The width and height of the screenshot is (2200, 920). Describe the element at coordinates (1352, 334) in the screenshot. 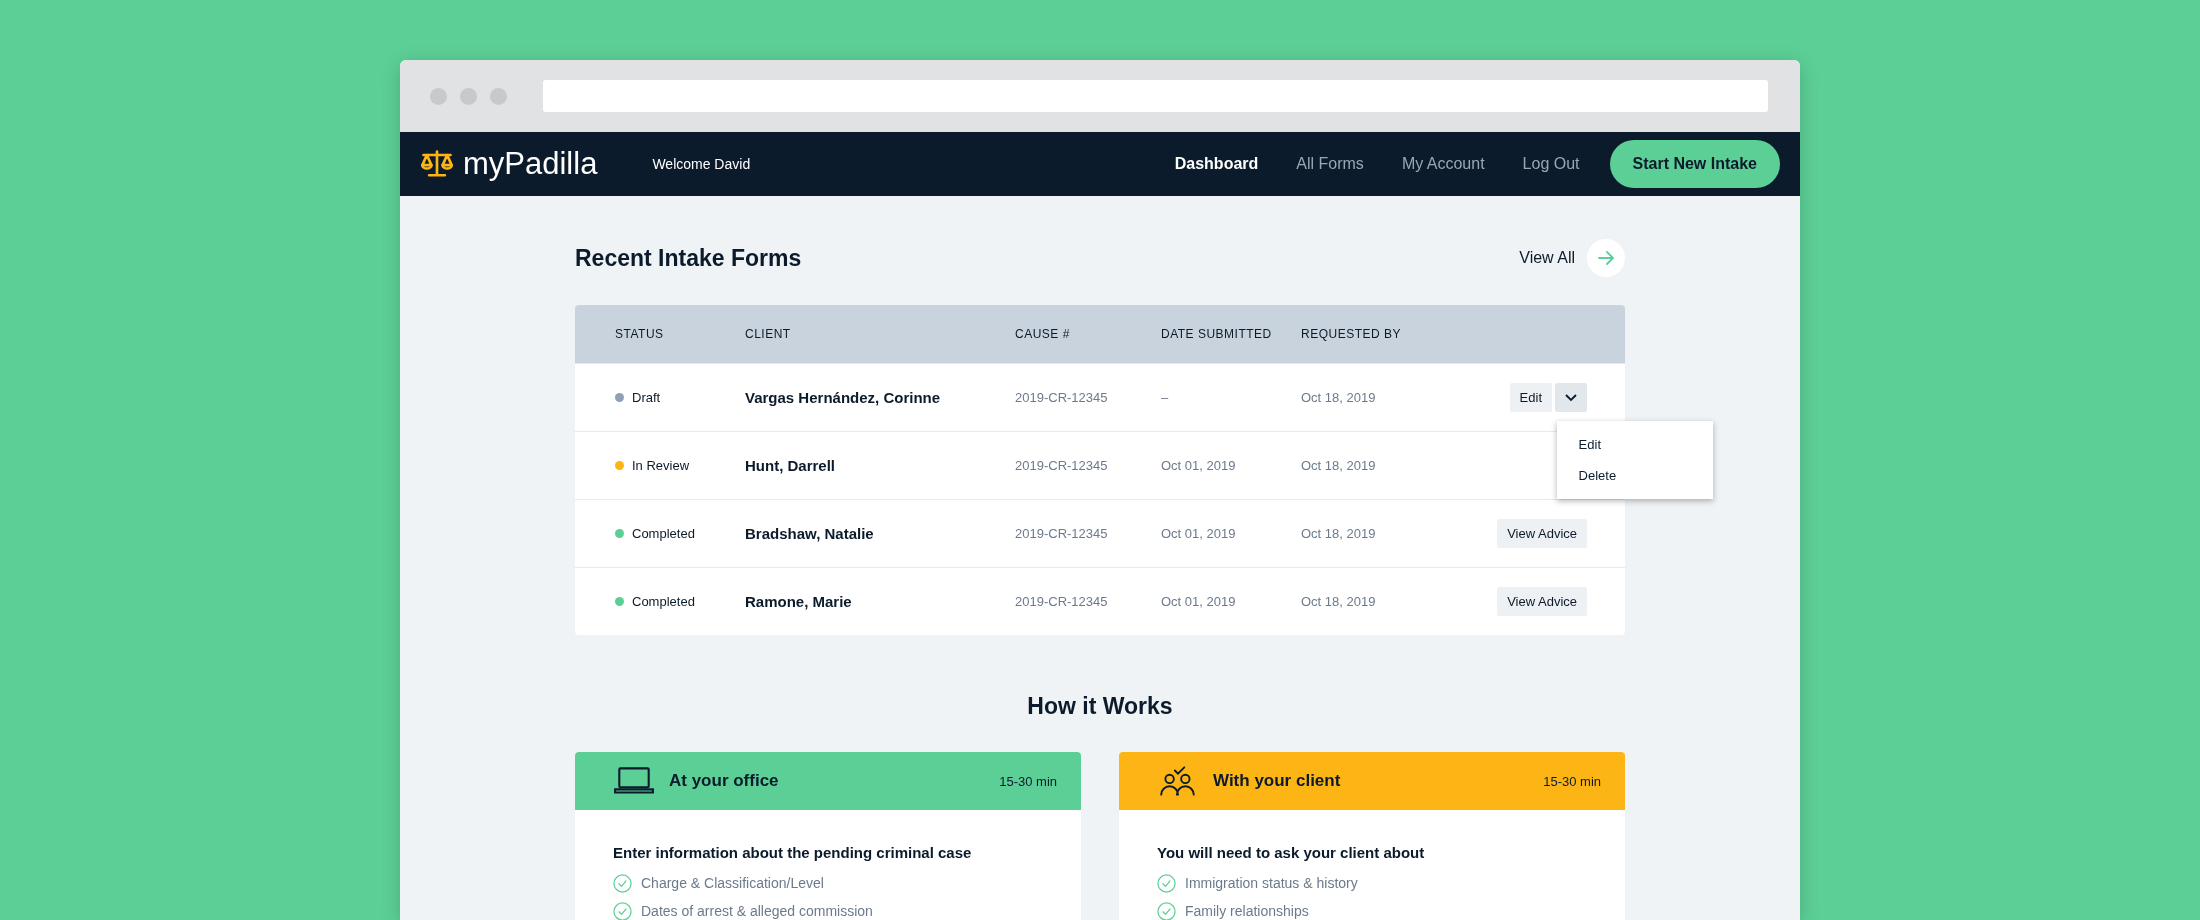

I see `column-header: REQUESTED BY` at that location.